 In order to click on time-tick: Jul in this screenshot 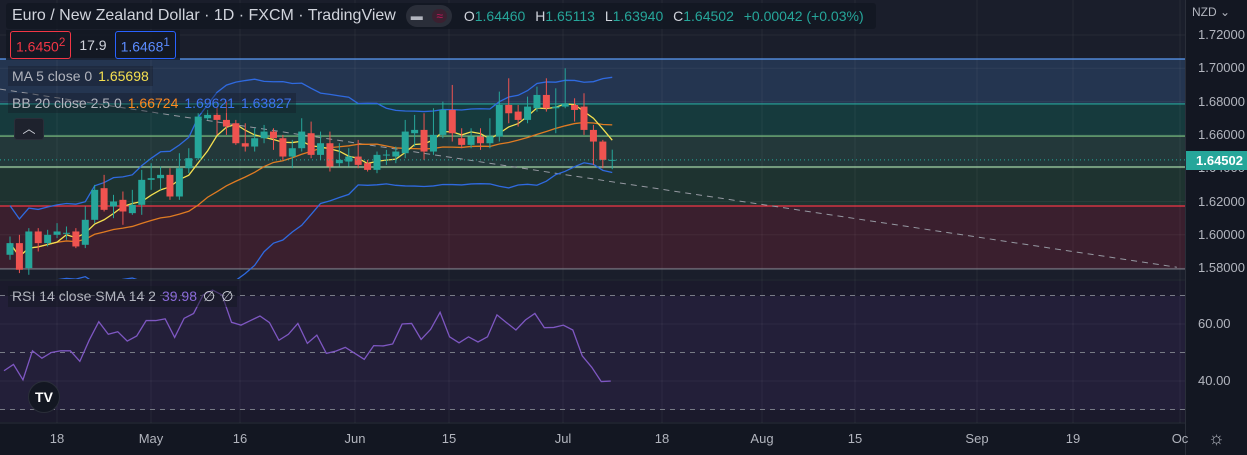, I will do `click(563, 438)`.